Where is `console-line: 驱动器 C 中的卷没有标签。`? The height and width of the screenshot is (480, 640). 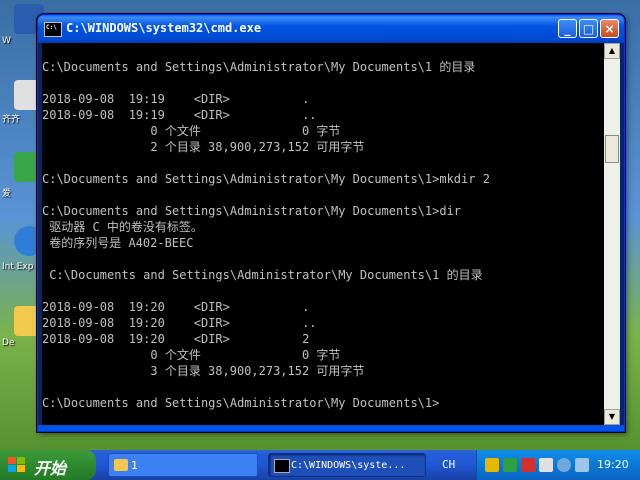
console-line: 驱动器 C 中的卷没有标签。 is located at coordinates (122, 227).